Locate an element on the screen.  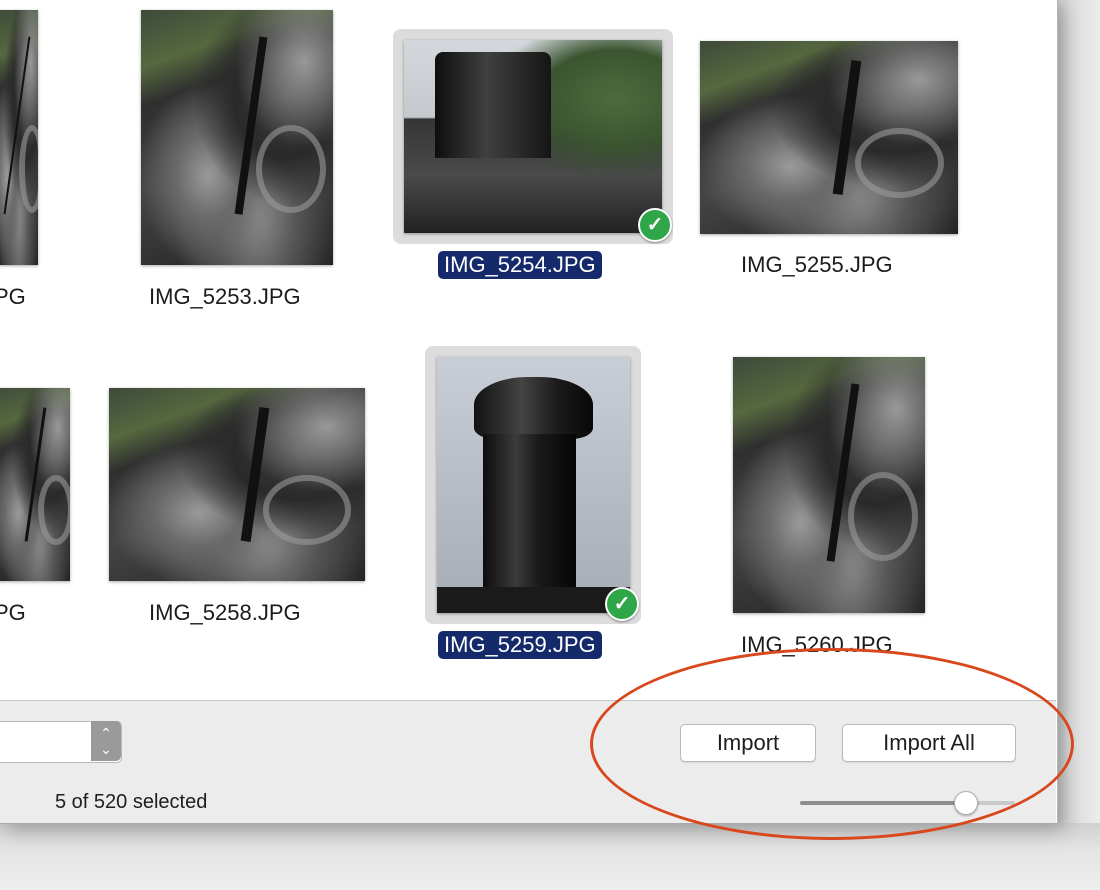
zoom-slider-track is located at coordinates (907, 803).